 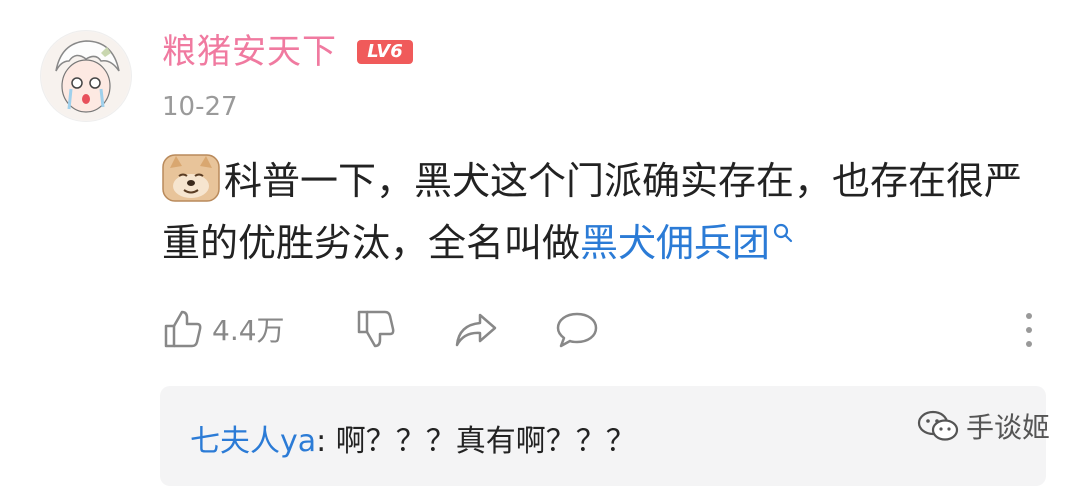 I want to click on watermark: 手谈姬, so click(x=983, y=426).